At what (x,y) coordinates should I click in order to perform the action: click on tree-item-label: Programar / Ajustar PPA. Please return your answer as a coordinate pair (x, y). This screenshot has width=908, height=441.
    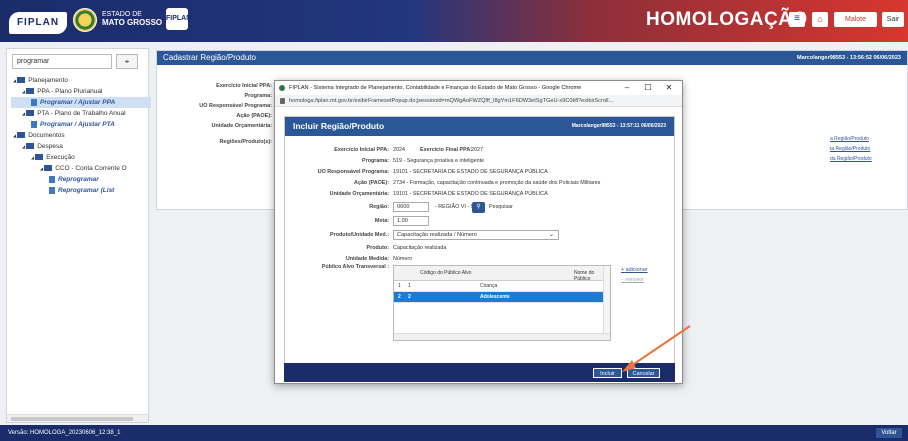
    Looking at the image, I should click on (78, 102).